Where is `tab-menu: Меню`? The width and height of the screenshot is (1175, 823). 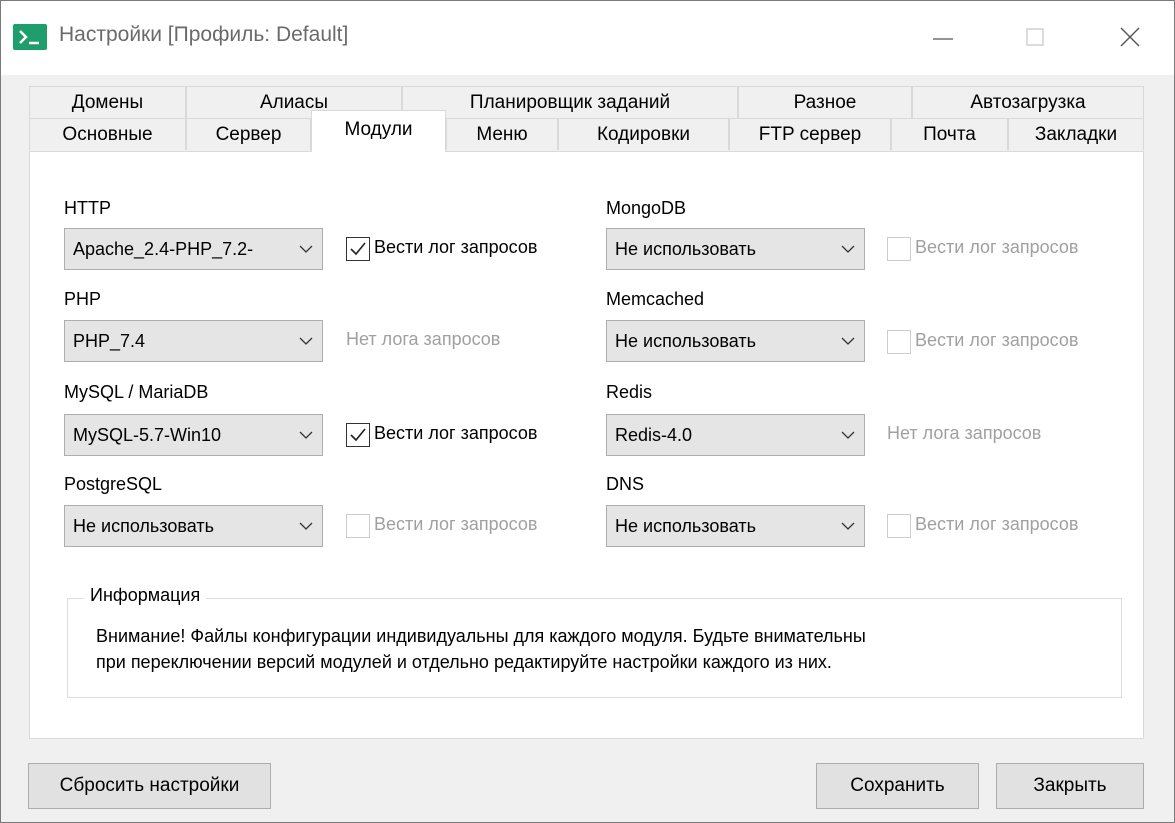 tab-menu: Меню is located at coordinates (502, 134).